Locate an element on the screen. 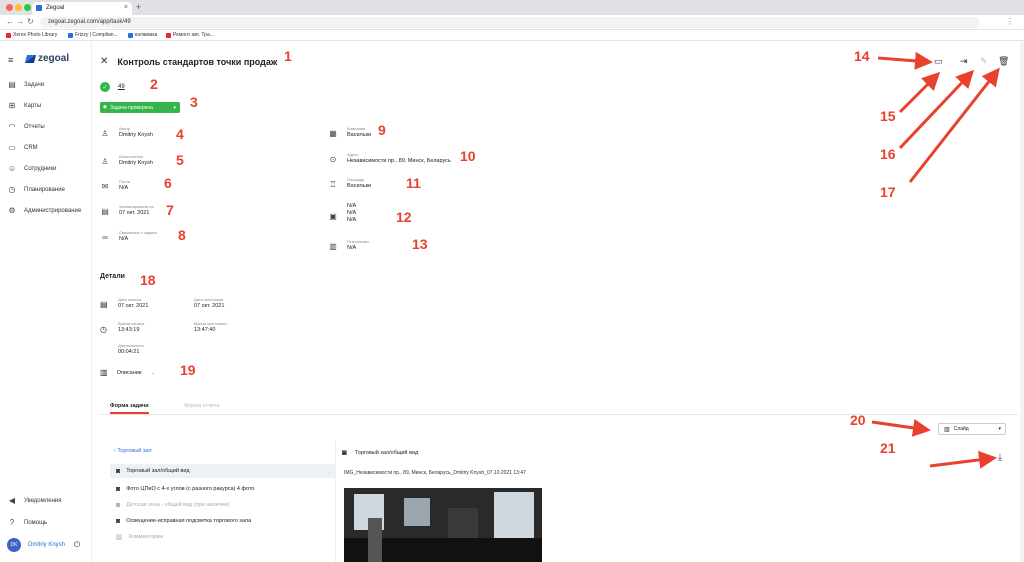  related-tasks-field: ∞ Связанные с задачи N/A is located at coordinates (128, 236).